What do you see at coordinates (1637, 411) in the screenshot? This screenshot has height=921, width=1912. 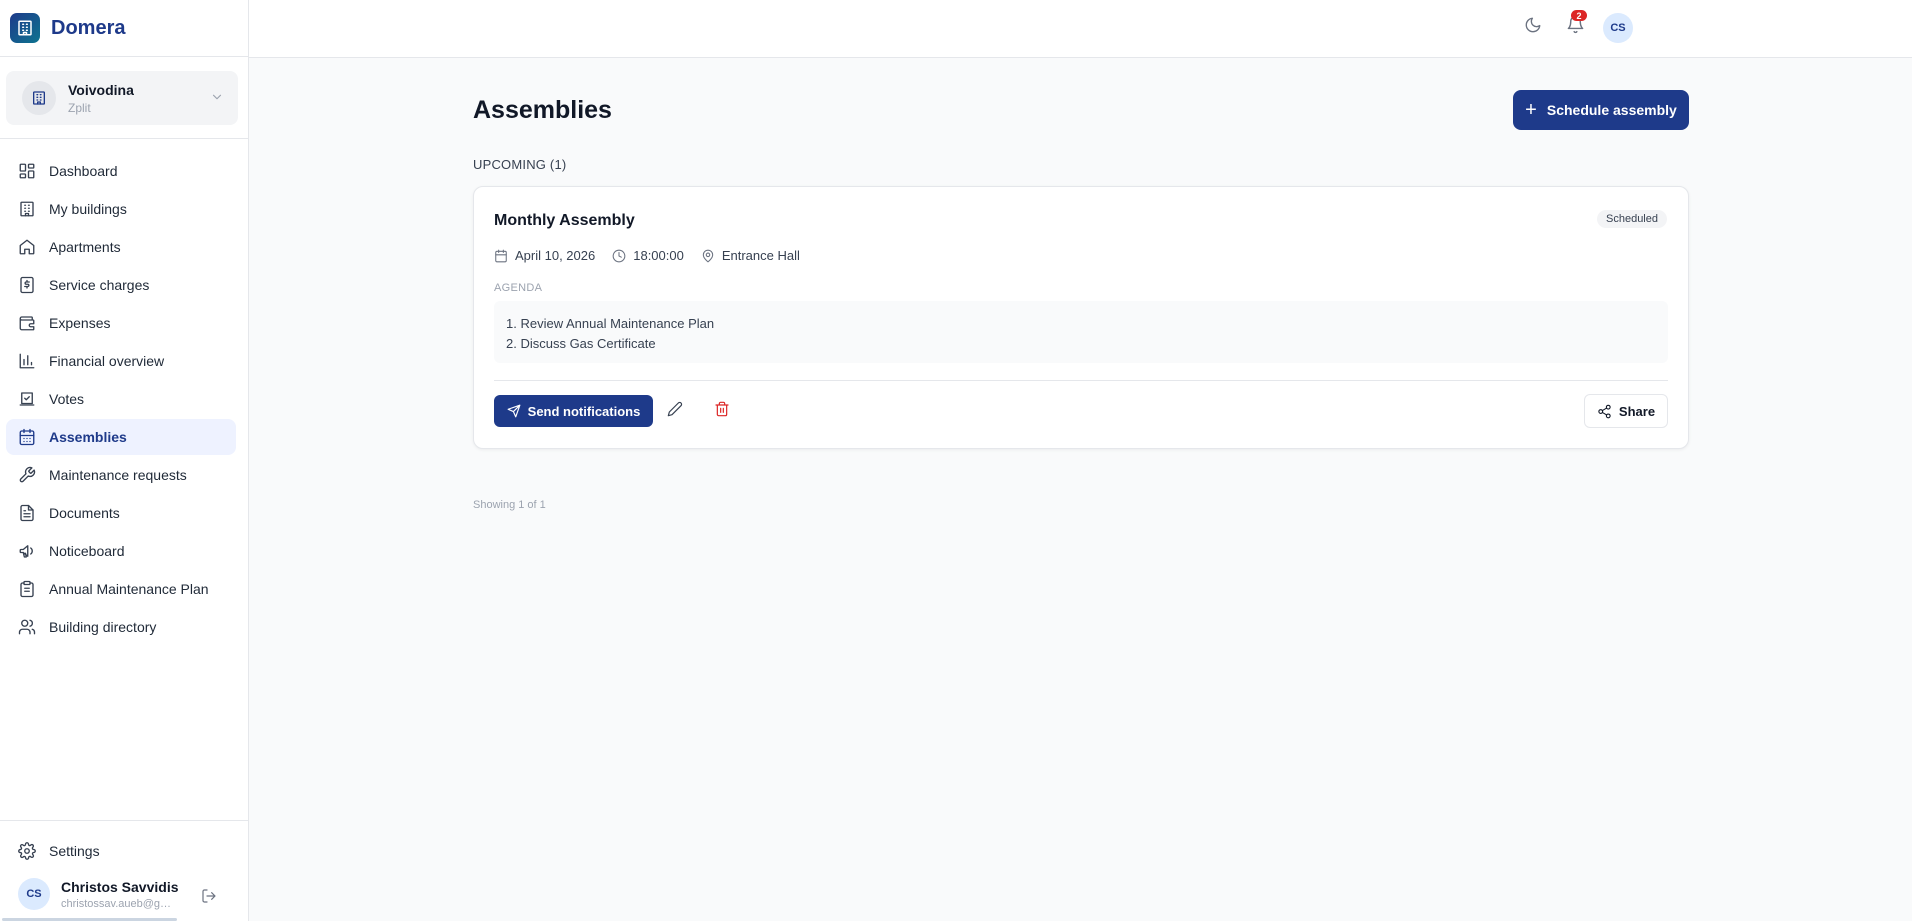 I see `share-label: Share` at bounding box center [1637, 411].